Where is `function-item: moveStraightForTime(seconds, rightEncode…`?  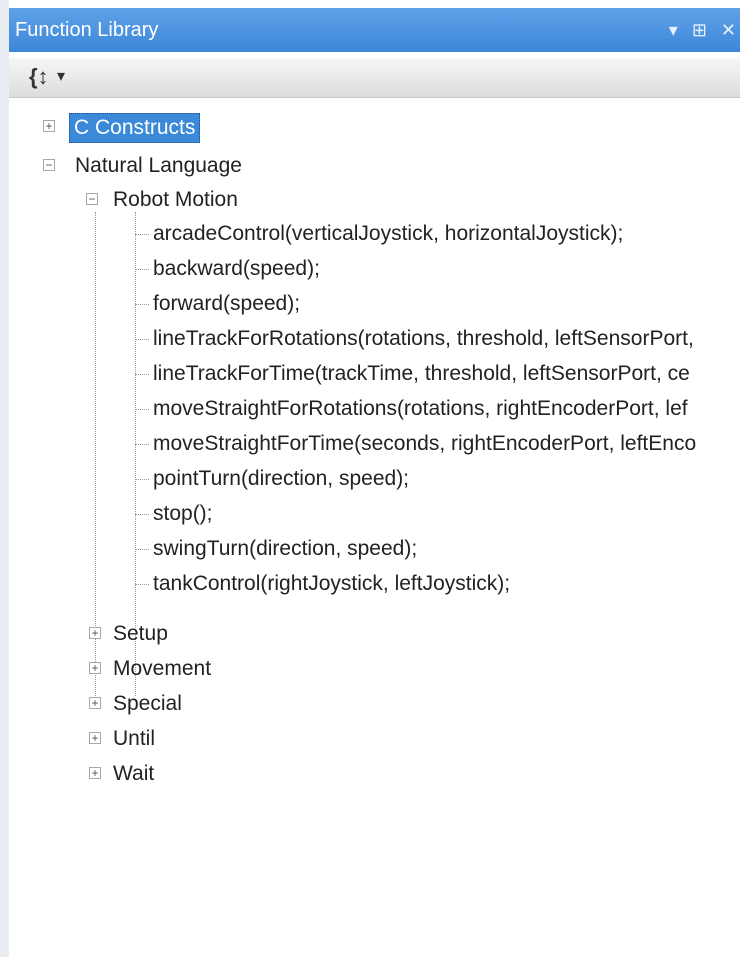 function-item: moveStraightForTime(seconds, rightEncode… is located at coordinates (424, 444).